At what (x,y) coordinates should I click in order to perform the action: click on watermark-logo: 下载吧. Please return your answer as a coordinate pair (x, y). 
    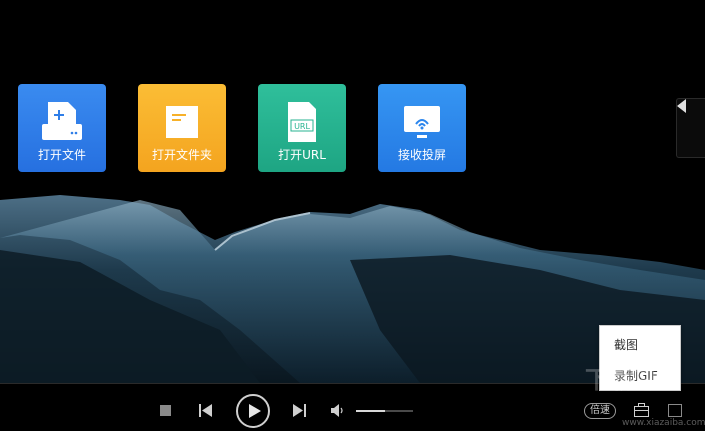
    Looking at the image, I should click on (620, 380).